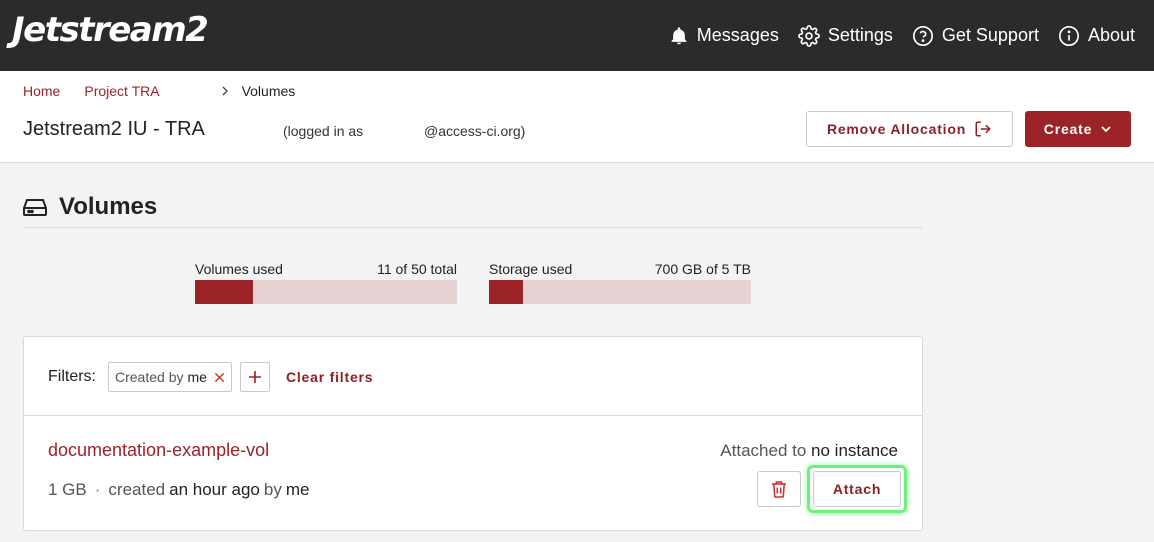 This screenshot has height=542, width=1154. What do you see at coordinates (35, 207) in the screenshot?
I see `hard-drive-icon` at bounding box center [35, 207].